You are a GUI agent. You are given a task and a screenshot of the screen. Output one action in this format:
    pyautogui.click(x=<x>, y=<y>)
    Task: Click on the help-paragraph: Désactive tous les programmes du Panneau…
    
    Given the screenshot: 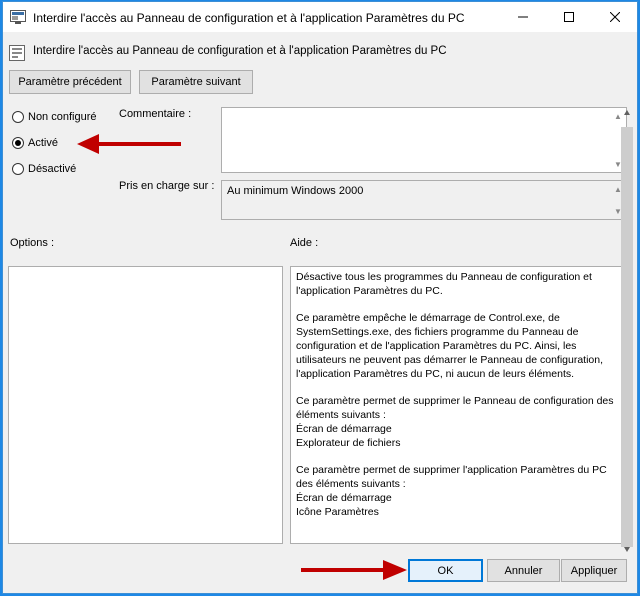 What is the action you would take?
    pyautogui.click(x=444, y=284)
    